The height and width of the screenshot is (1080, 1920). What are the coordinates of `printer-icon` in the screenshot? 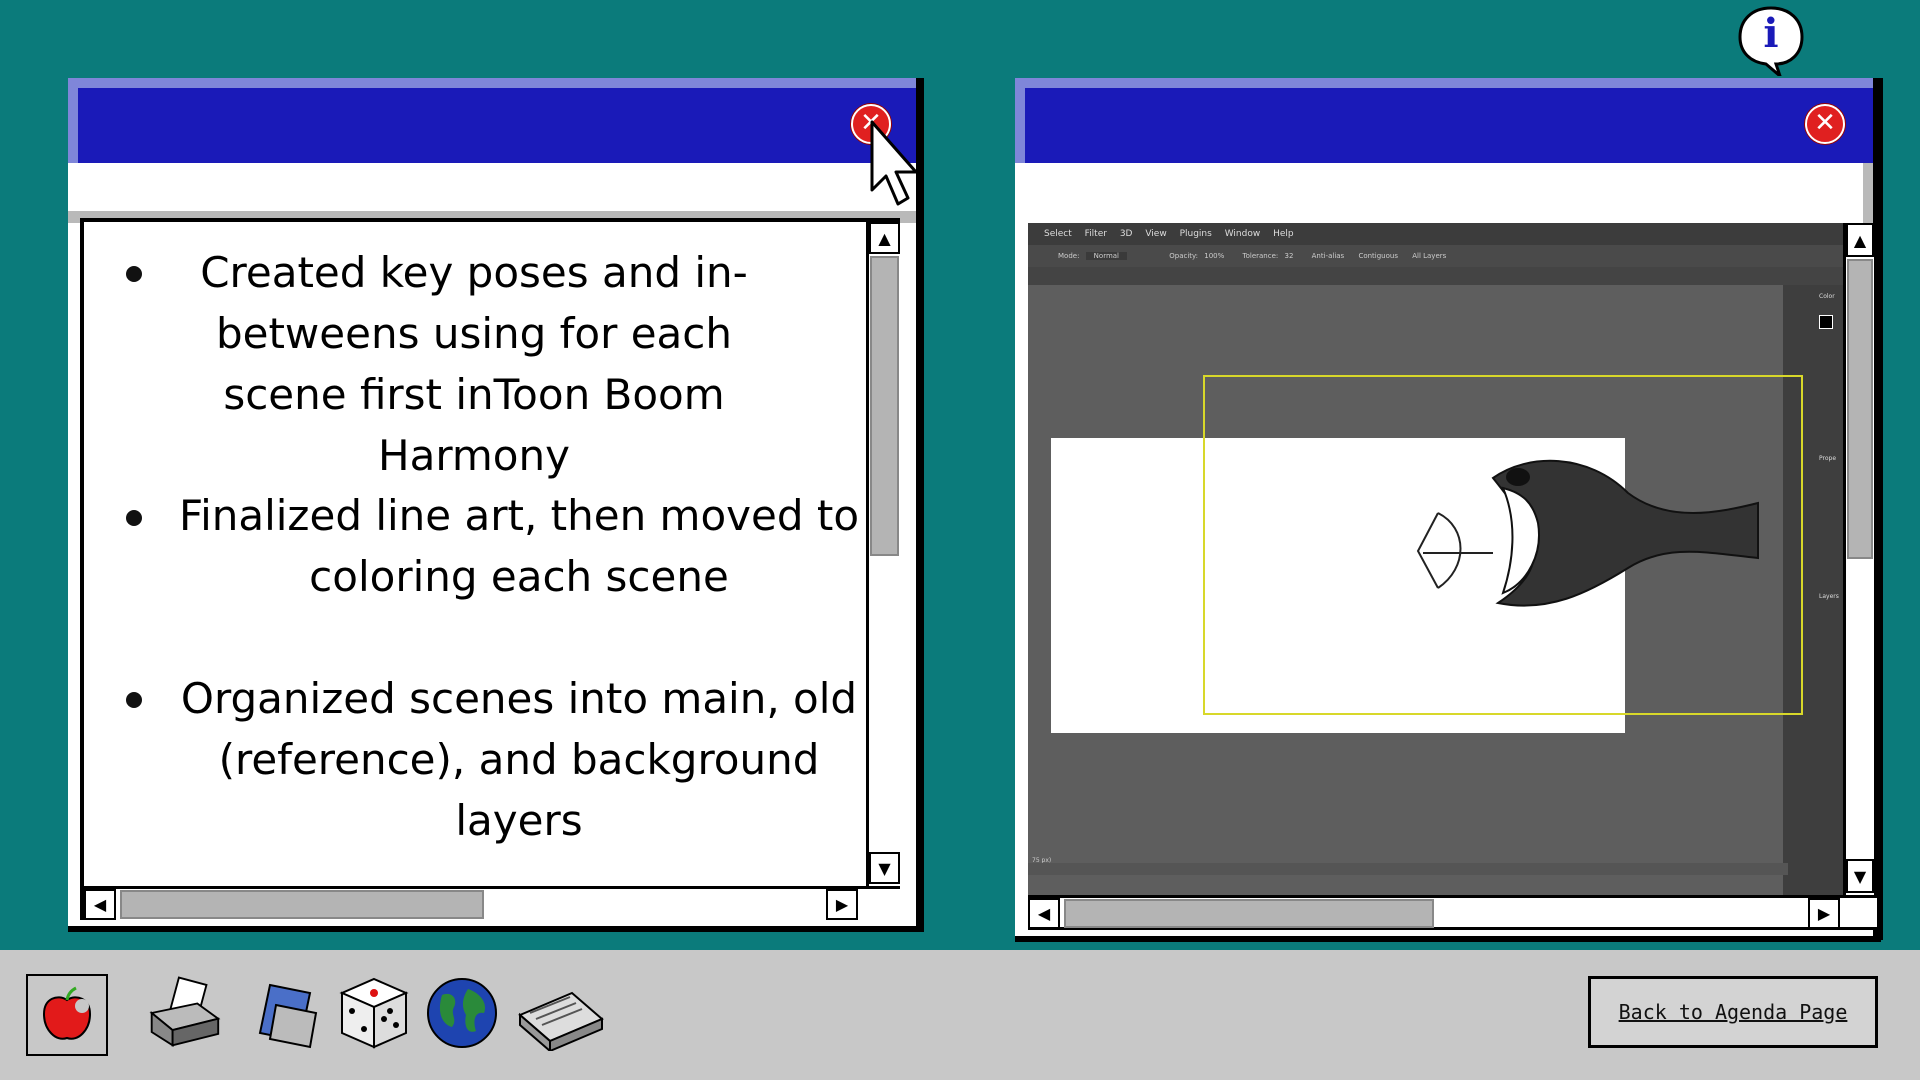 It's located at (184, 1013).